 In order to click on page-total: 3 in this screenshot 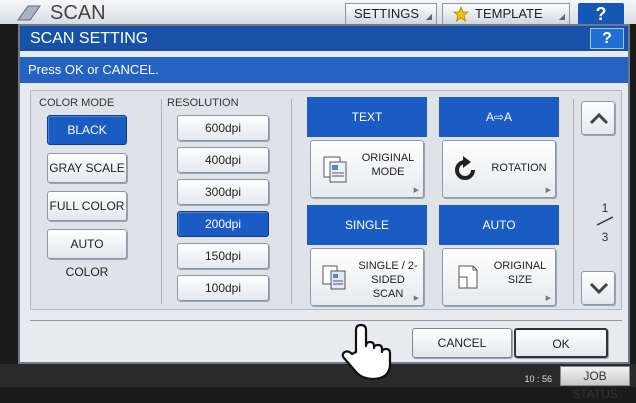, I will do `click(605, 237)`.